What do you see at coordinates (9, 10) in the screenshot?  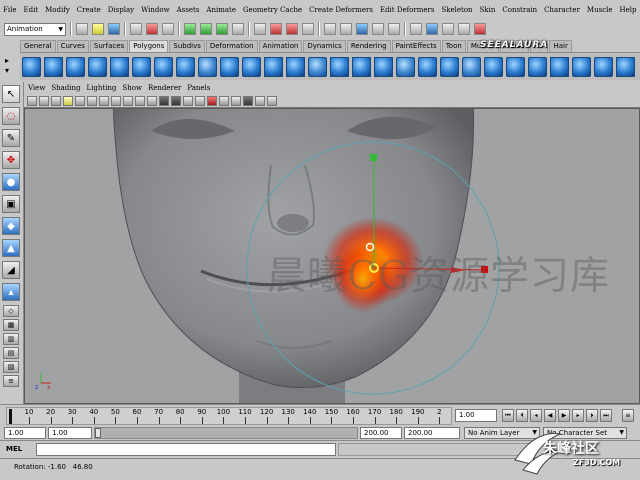 I see `menu-file: File` at bounding box center [9, 10].